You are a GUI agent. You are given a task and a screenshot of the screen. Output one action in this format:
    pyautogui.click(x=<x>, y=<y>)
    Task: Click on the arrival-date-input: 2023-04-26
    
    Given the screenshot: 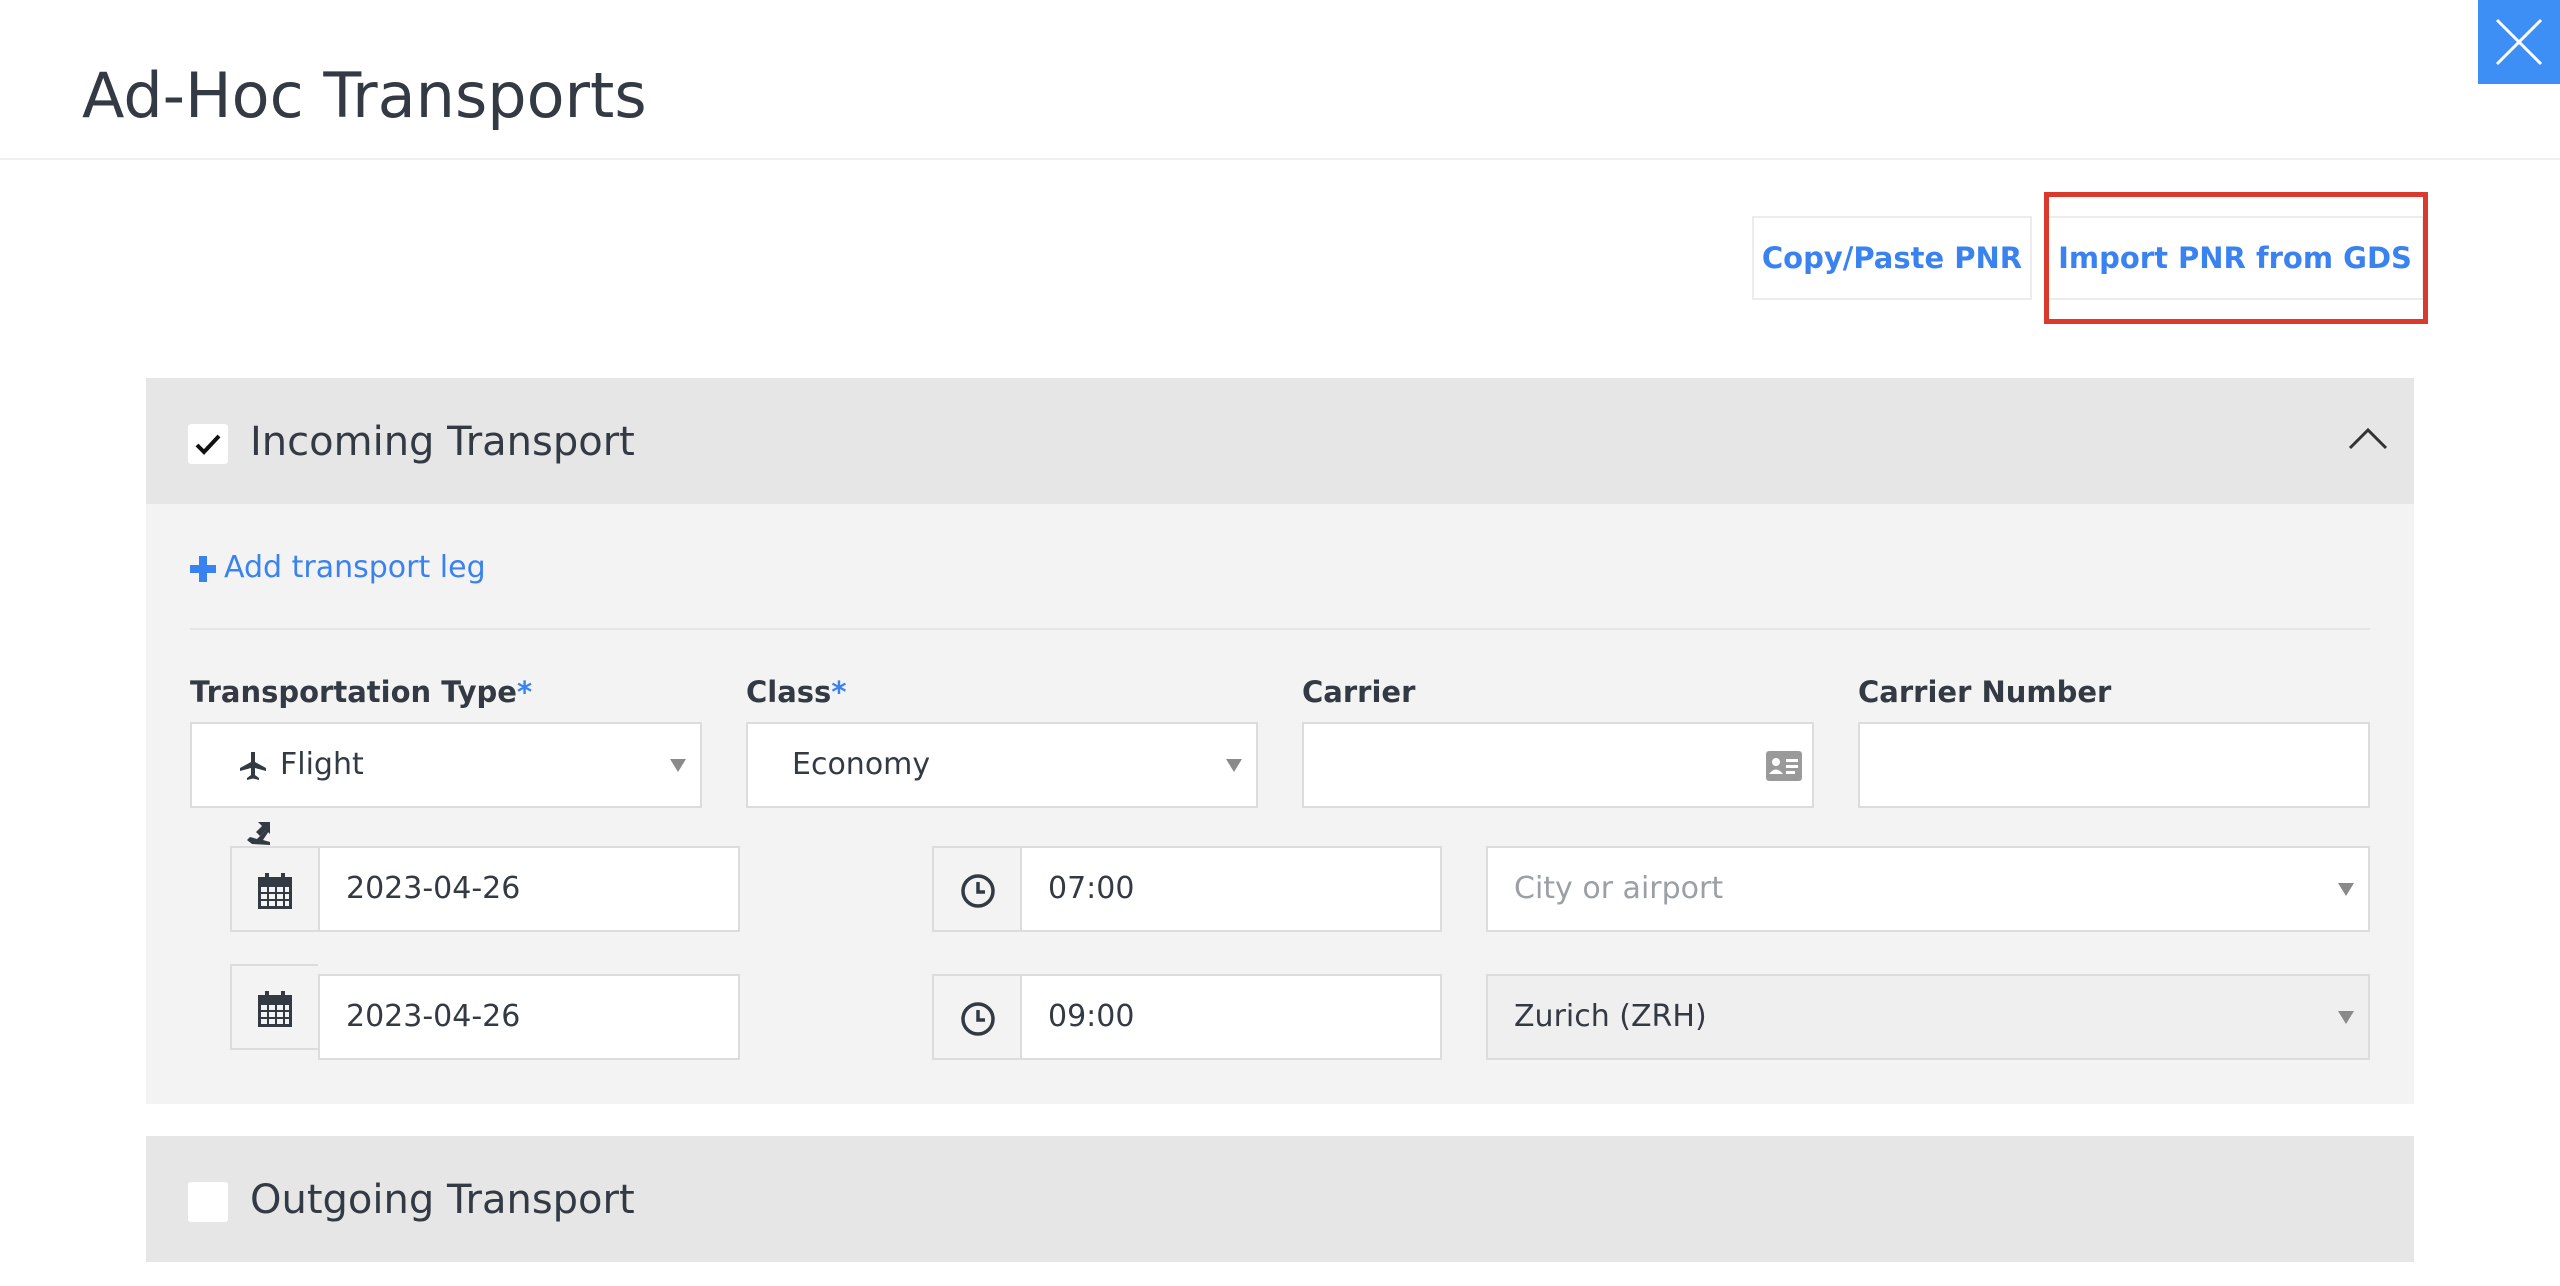 What is the action you would take?
    pyautogui.click(x=529, y=1017)
    